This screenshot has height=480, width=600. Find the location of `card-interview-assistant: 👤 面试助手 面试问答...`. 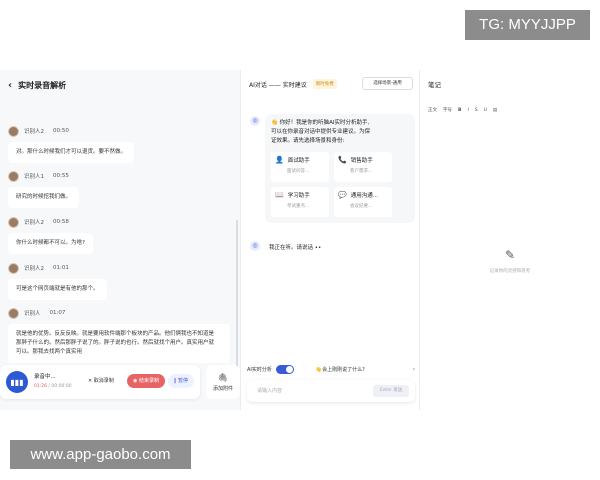

card-interview-assistant: 👤 面试助手 面试问答... is located at coordinates (300, 167).